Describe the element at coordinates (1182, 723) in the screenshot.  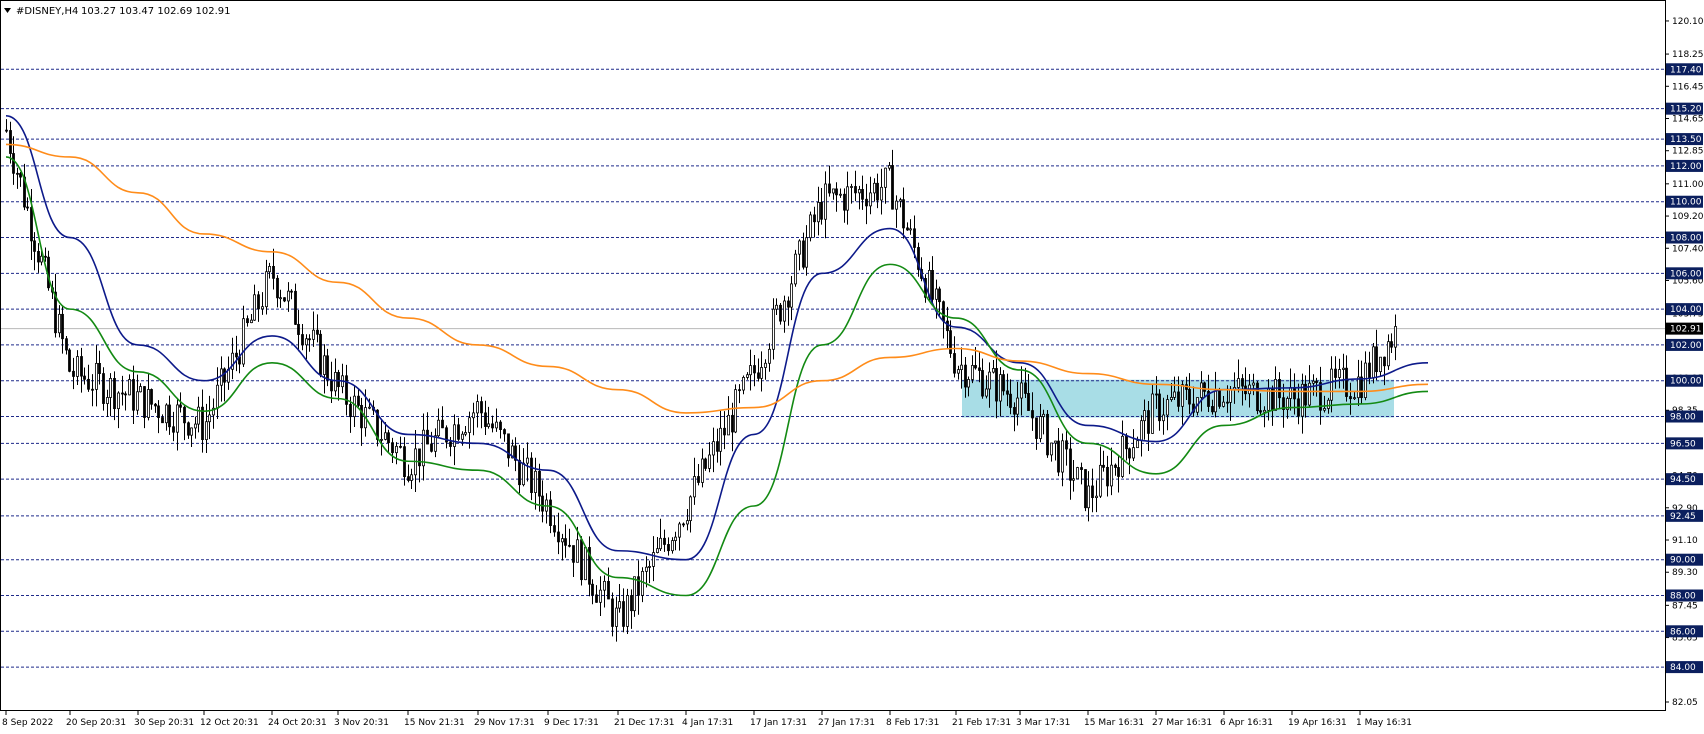
I see `x-tick-label-17: 27 Mar 16:31` at that location.